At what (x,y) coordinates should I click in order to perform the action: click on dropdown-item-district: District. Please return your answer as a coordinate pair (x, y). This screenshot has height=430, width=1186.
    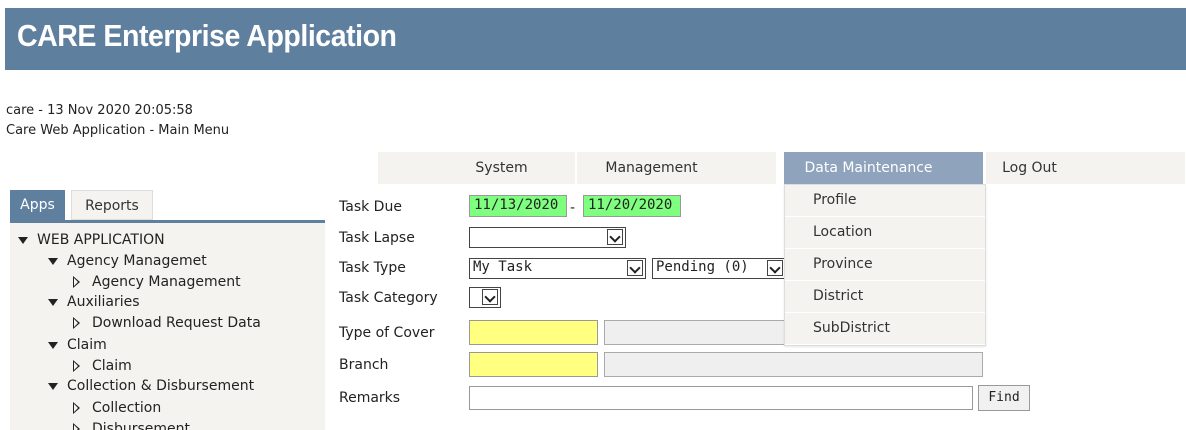
    Looking at the image, I should click on (885, 297).